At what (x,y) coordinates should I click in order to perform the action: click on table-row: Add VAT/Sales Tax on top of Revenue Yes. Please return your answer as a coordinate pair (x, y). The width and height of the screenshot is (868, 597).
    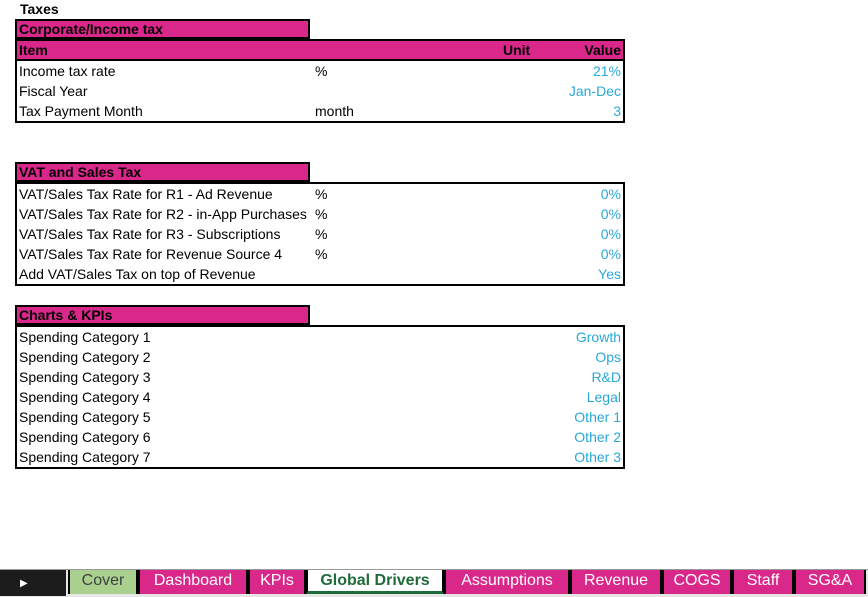
    Looking at the image, I should click on (320, 274).